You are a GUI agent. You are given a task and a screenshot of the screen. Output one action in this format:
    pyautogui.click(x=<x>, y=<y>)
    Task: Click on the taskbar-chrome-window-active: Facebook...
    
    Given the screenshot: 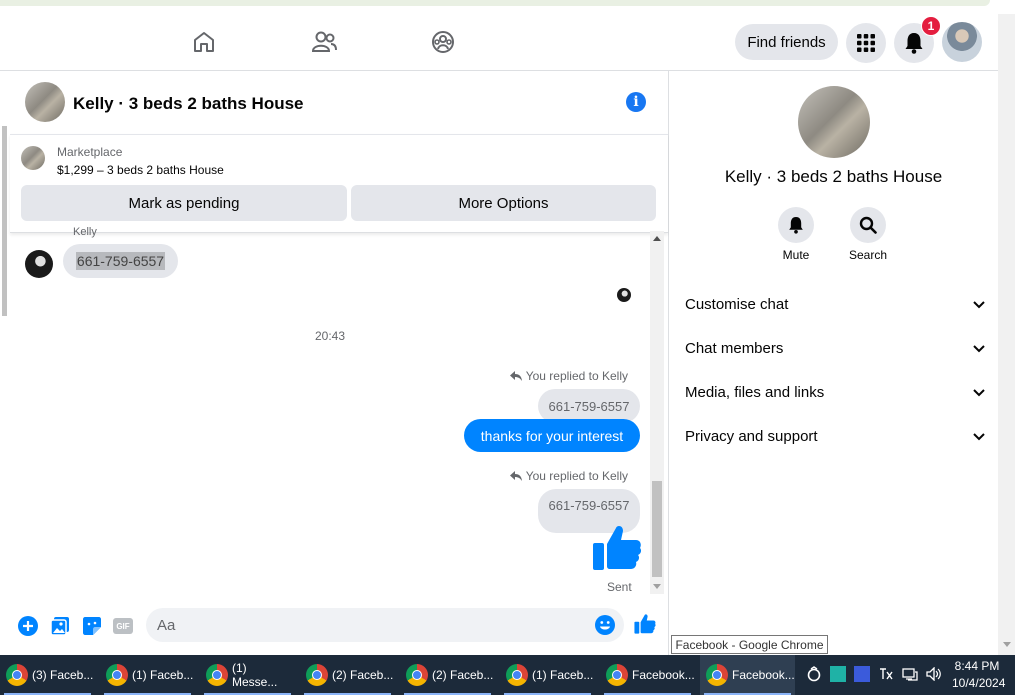 What is the action you would take?
    pyautogui.click(x=747, y=675)
    